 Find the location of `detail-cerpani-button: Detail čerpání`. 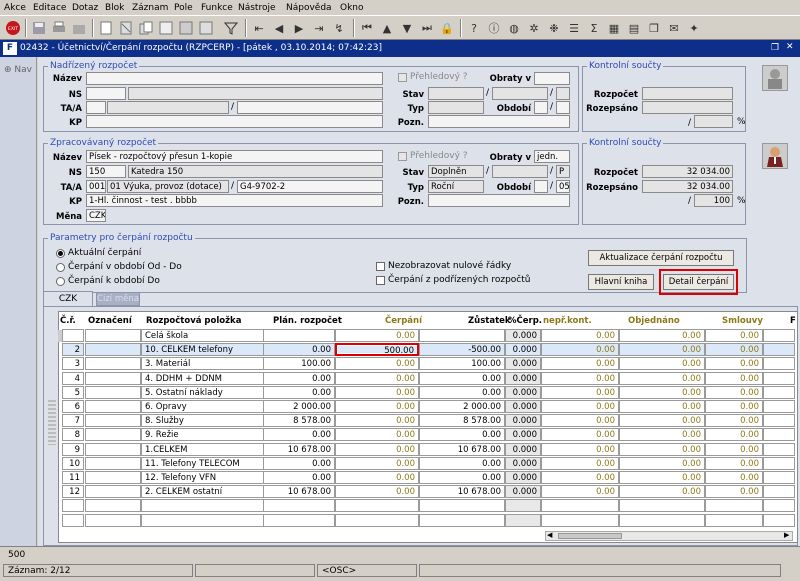

detail-cerpani-button: Detail čerpání is located at coordinates (698, 282).